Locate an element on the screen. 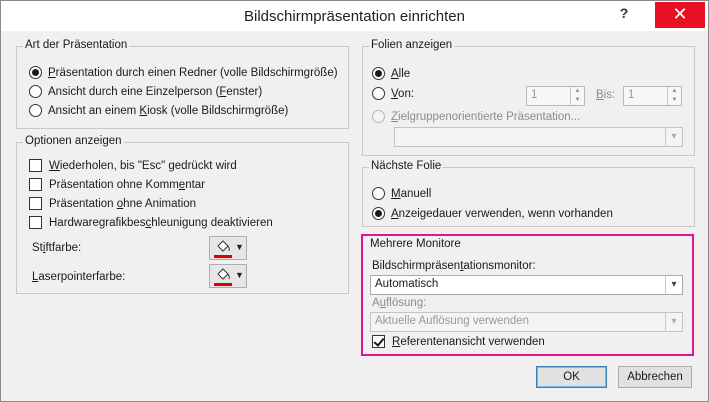 This screenshot has height=402, width=709. stiftfarbe-label: Stiftfarbe: is located at coordinates (57, 248).